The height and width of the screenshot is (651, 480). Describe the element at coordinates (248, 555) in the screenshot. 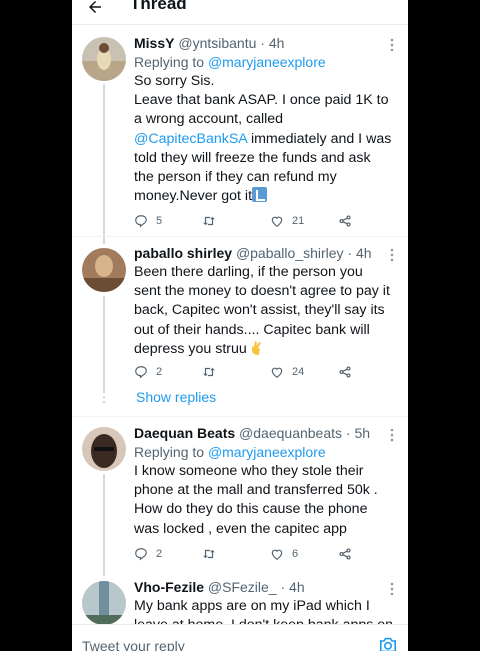

I see `tweet-actions: 2 6` at that location.